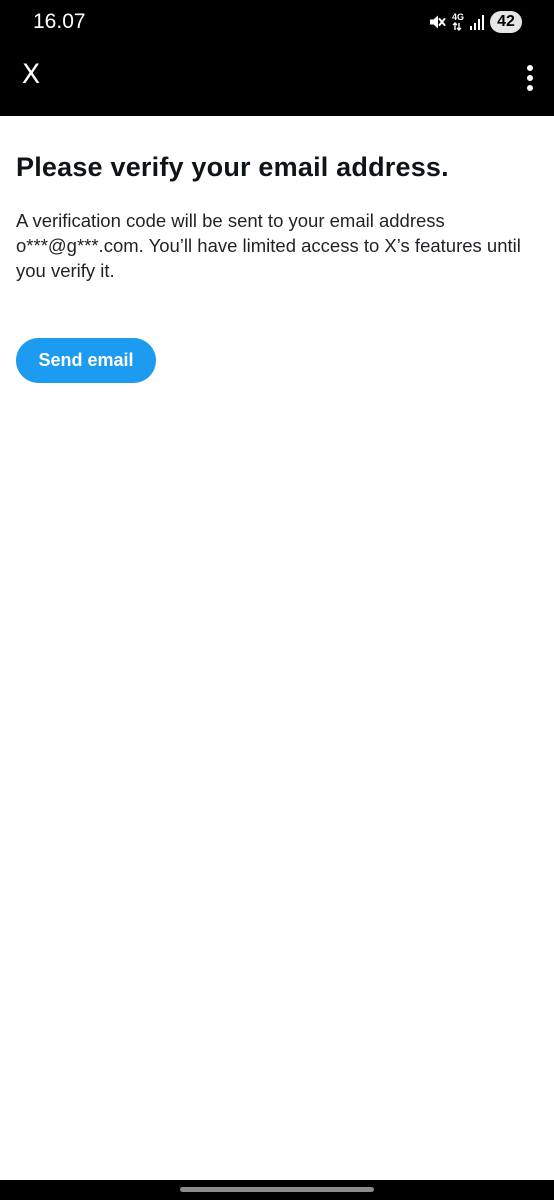 This screenshot has width=554, height=1200. I want to click on network-4g-icon: 4G, so click(458, 22).